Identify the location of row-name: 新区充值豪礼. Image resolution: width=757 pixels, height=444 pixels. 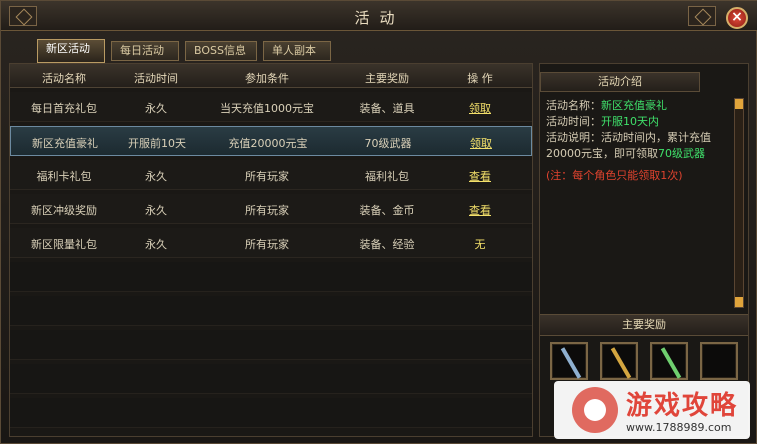
(65, 143).